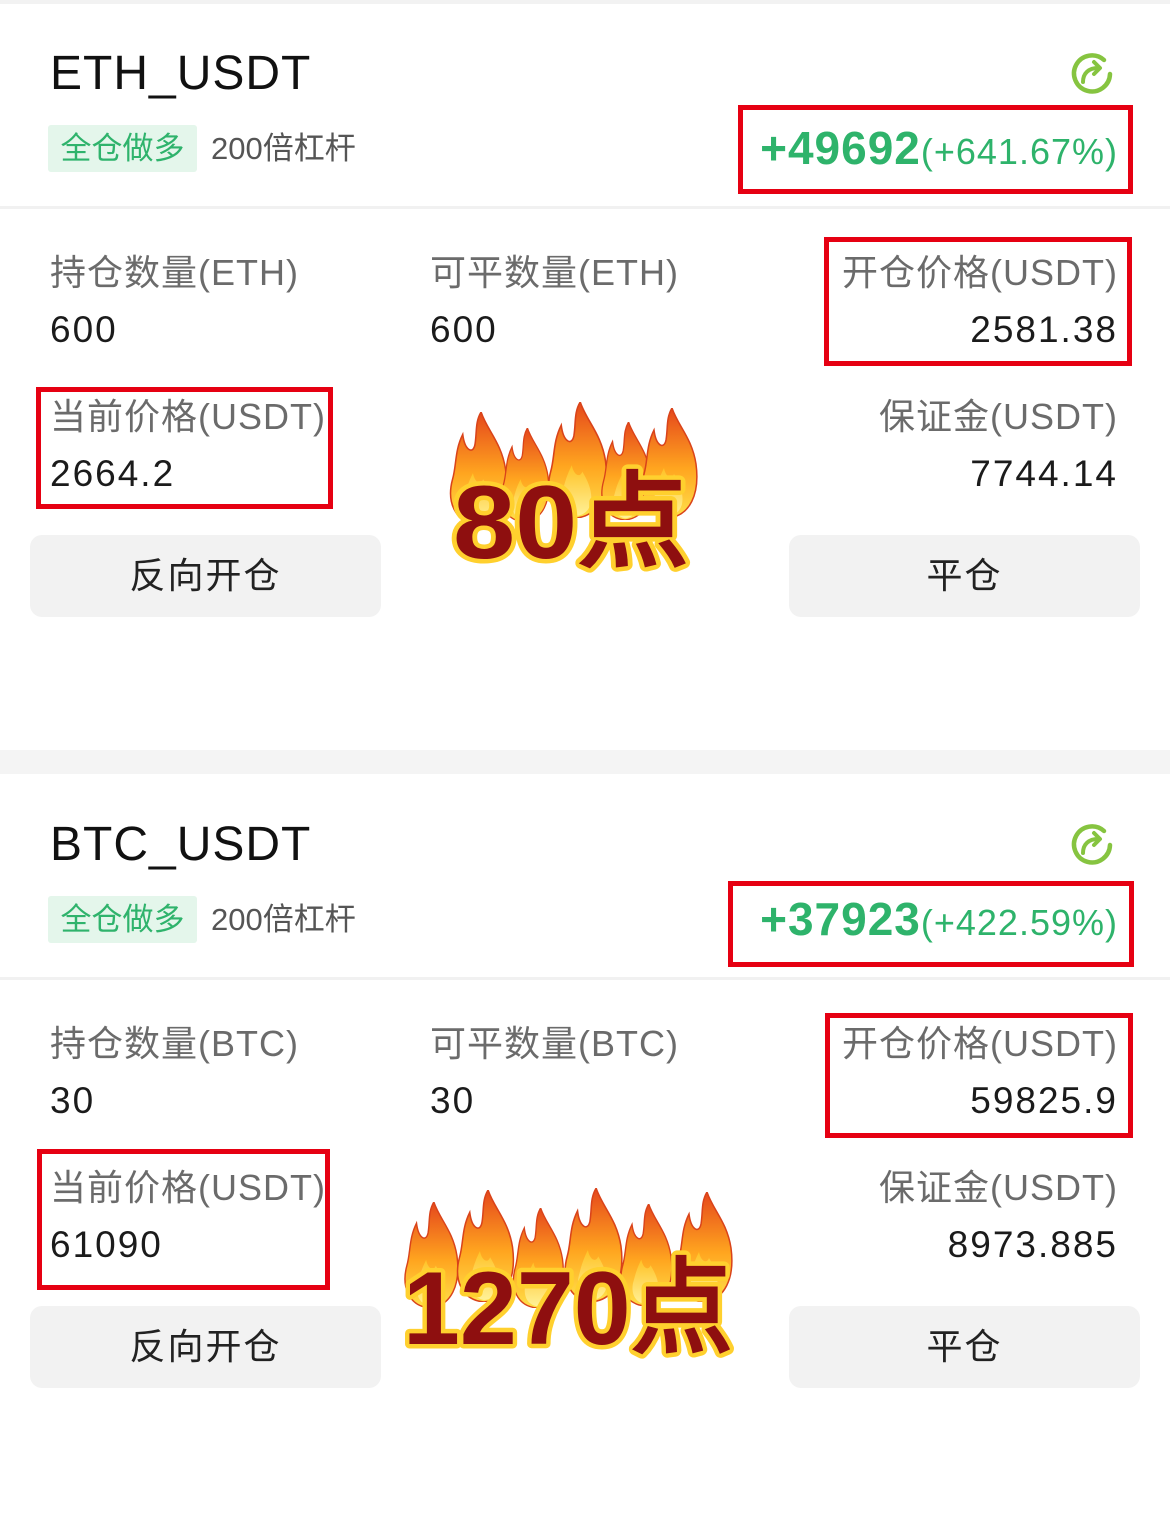 The width and height of the screenshot is (1170, 1521). Describe the element at coordinates (568, 1309) in the screenshot. I see `sticker-text: 1270点` at that location.